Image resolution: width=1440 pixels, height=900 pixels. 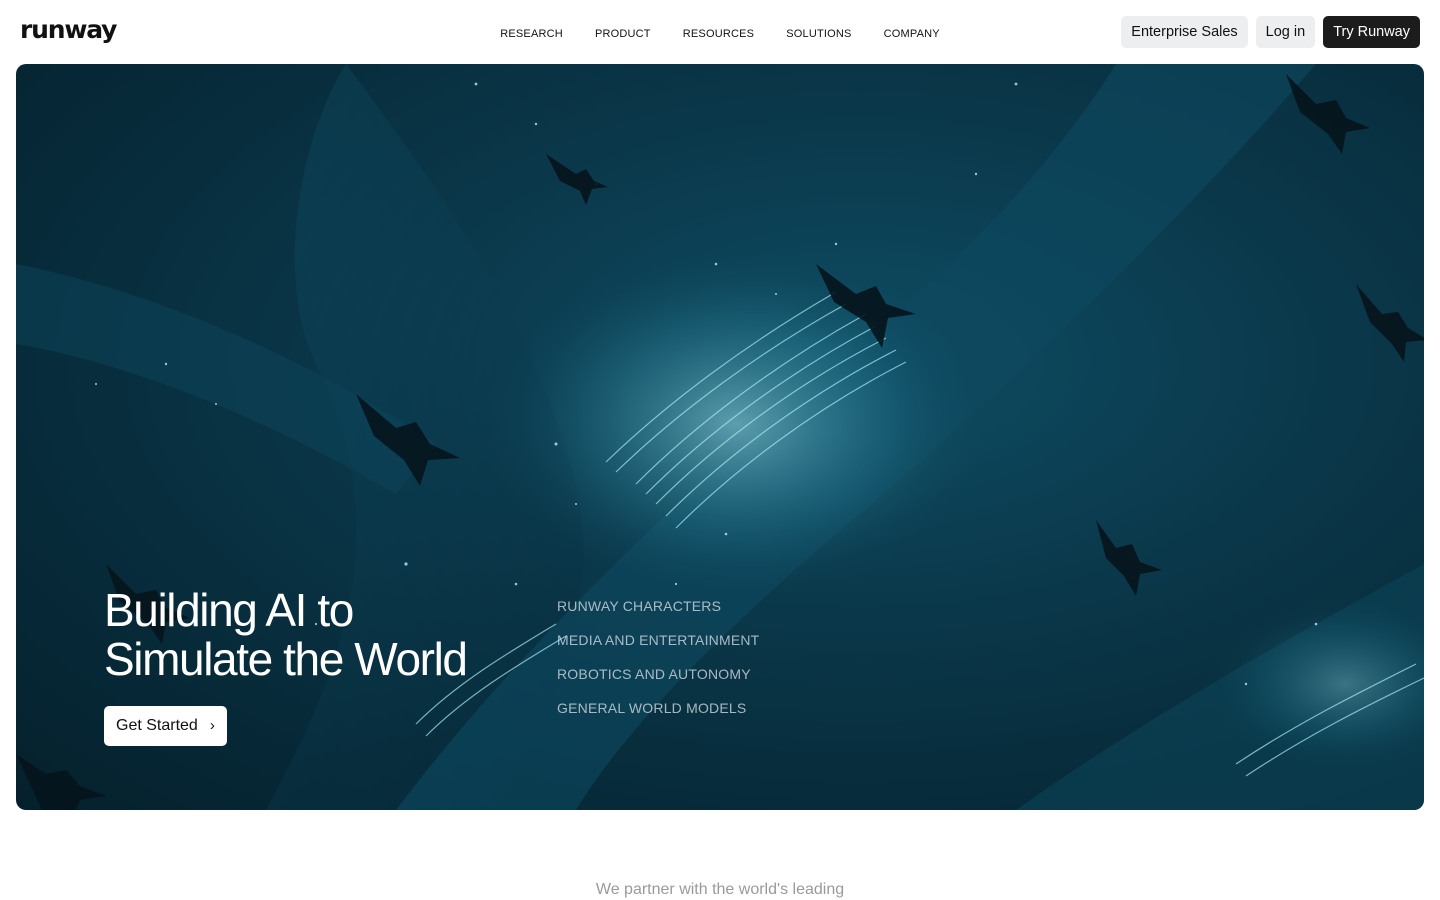 What do you see at coordinates (229, 610) in the screenshot?
I see `hero-title-line1: Building AI to` at bounding box center [229, 610].